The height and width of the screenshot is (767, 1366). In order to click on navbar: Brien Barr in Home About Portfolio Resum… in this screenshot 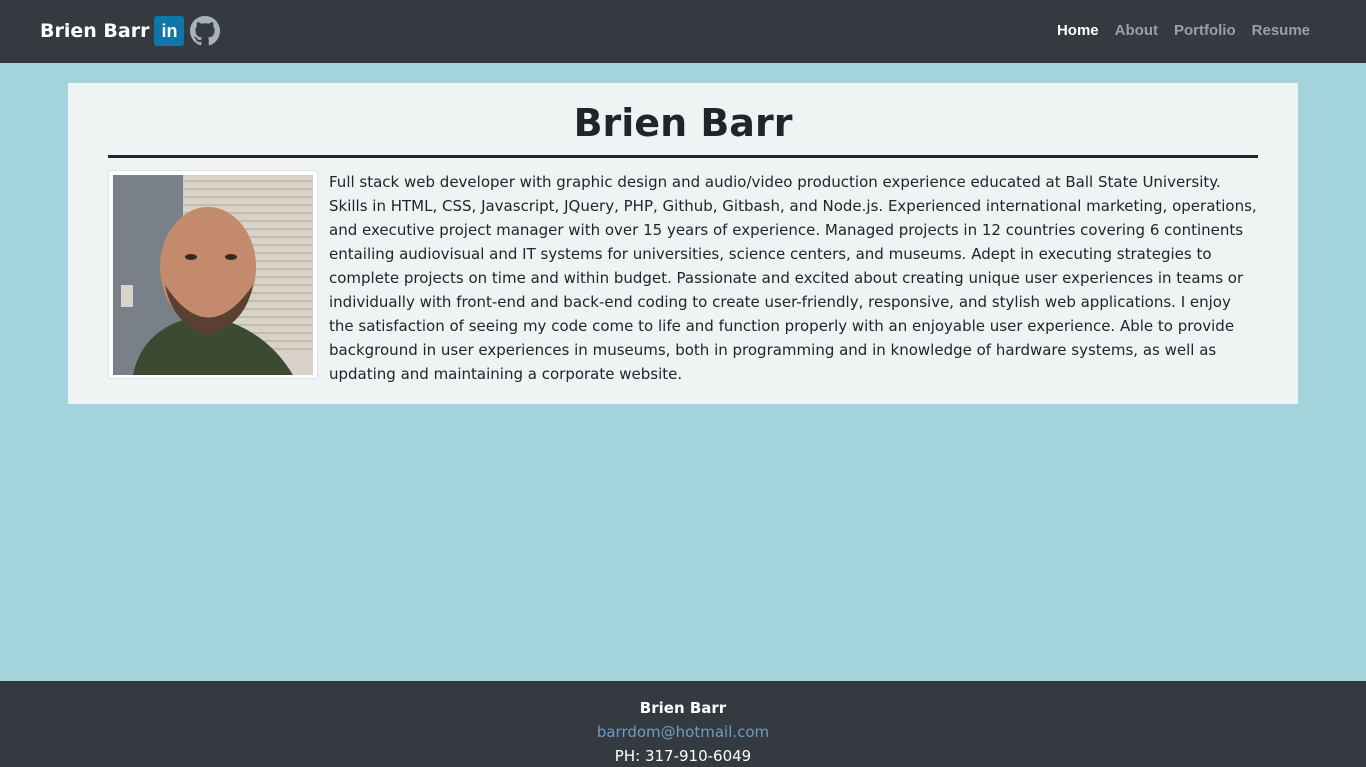, I will do `click(683, 31)`.